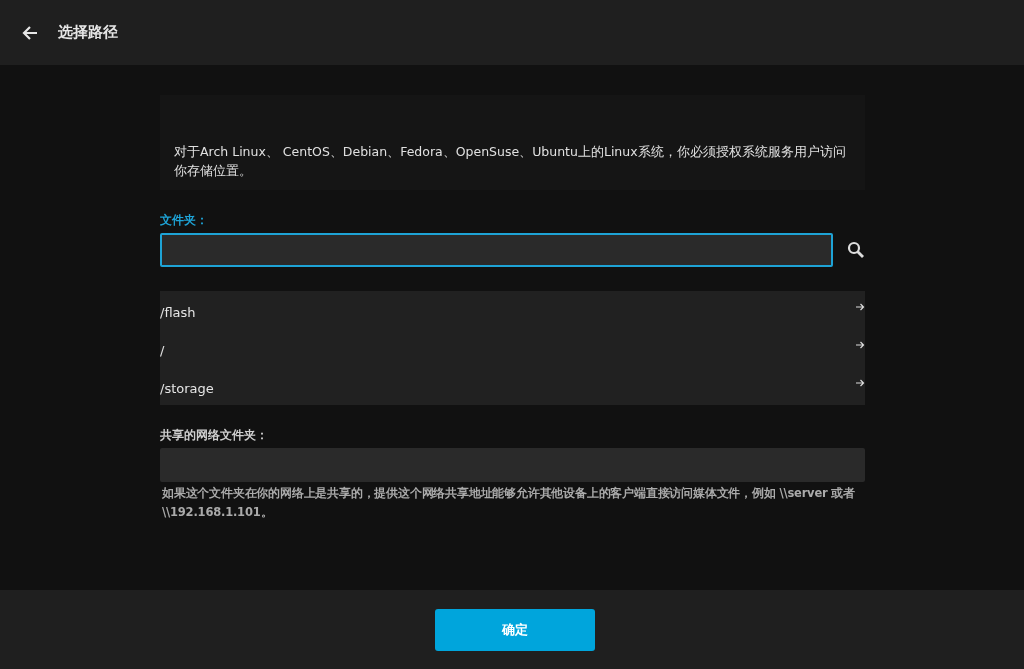 This screenshot has width=1024, height=669. Describe the element at coordinates (512, 386) in the screenshot. I see `path-list-item: /storage` at that location.